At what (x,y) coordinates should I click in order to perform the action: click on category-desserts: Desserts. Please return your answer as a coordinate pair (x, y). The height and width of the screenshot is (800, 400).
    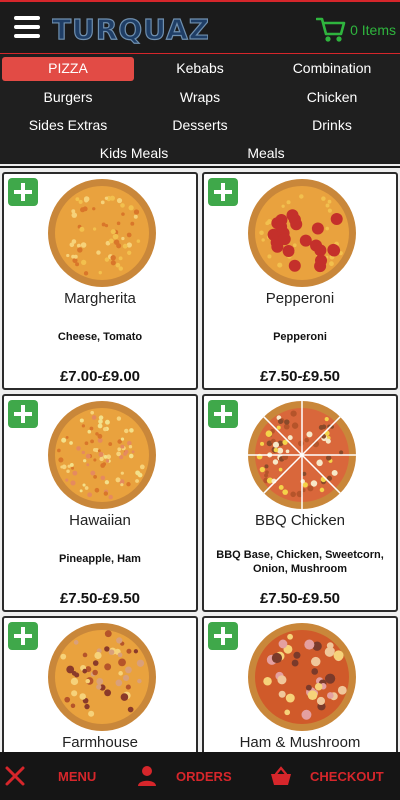
    Looking at the image, I should click on (200, 126).